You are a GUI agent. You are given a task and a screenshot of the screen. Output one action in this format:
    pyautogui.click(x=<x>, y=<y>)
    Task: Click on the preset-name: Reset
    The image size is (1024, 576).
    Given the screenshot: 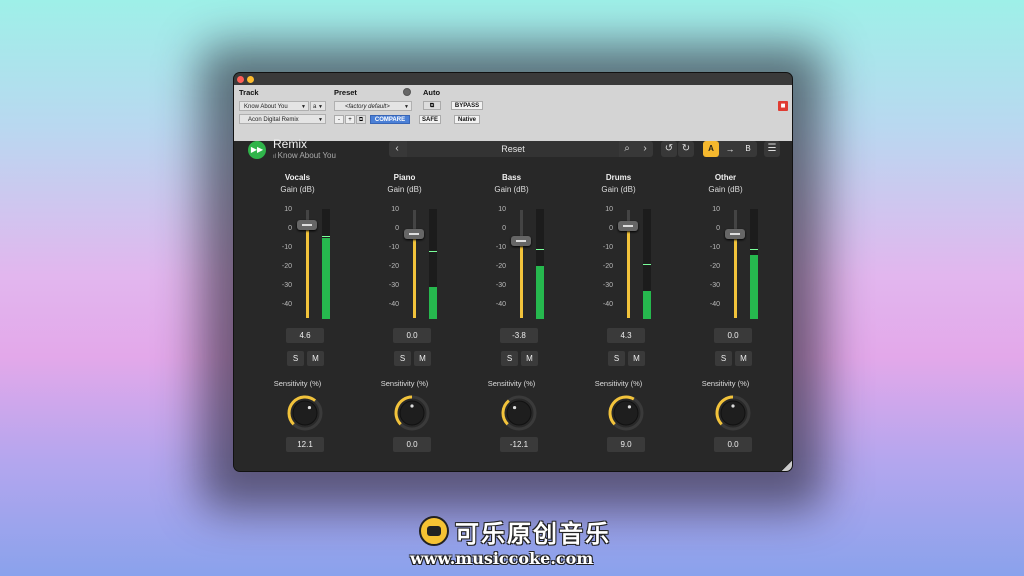 What is the action you would take?
    pyautogui.click(x=513, y=149)
    